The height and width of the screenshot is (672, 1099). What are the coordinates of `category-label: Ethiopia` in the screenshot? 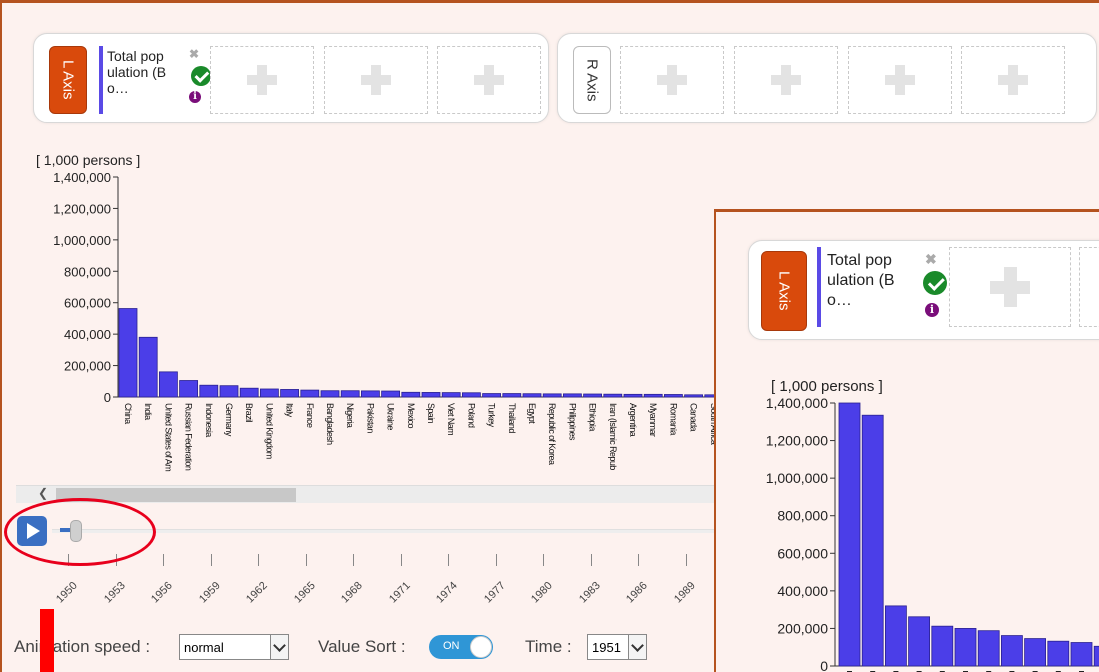 It's located at (593, 417).